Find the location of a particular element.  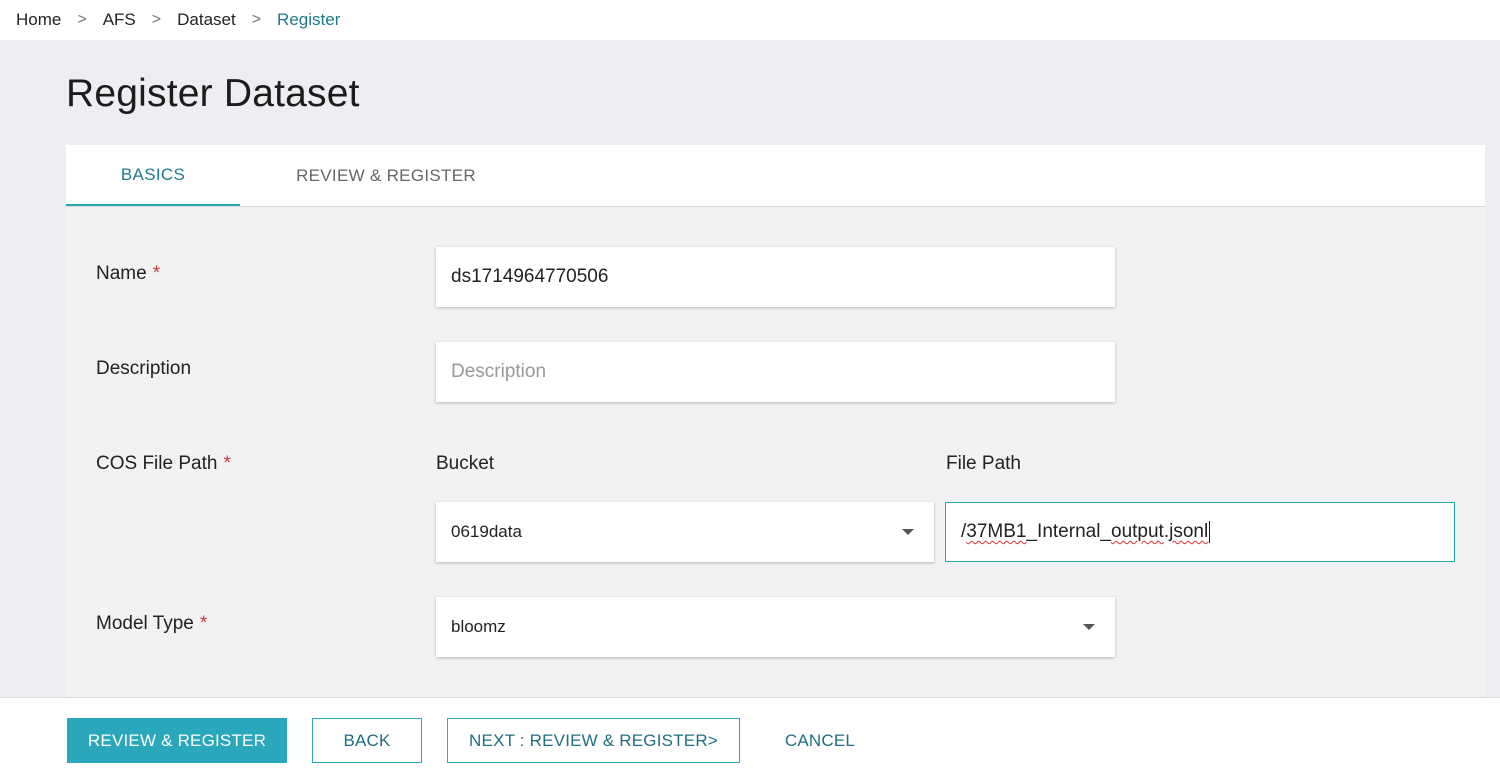

cos-file-path-label: COS File Path * is located at coordinates (163, 464).